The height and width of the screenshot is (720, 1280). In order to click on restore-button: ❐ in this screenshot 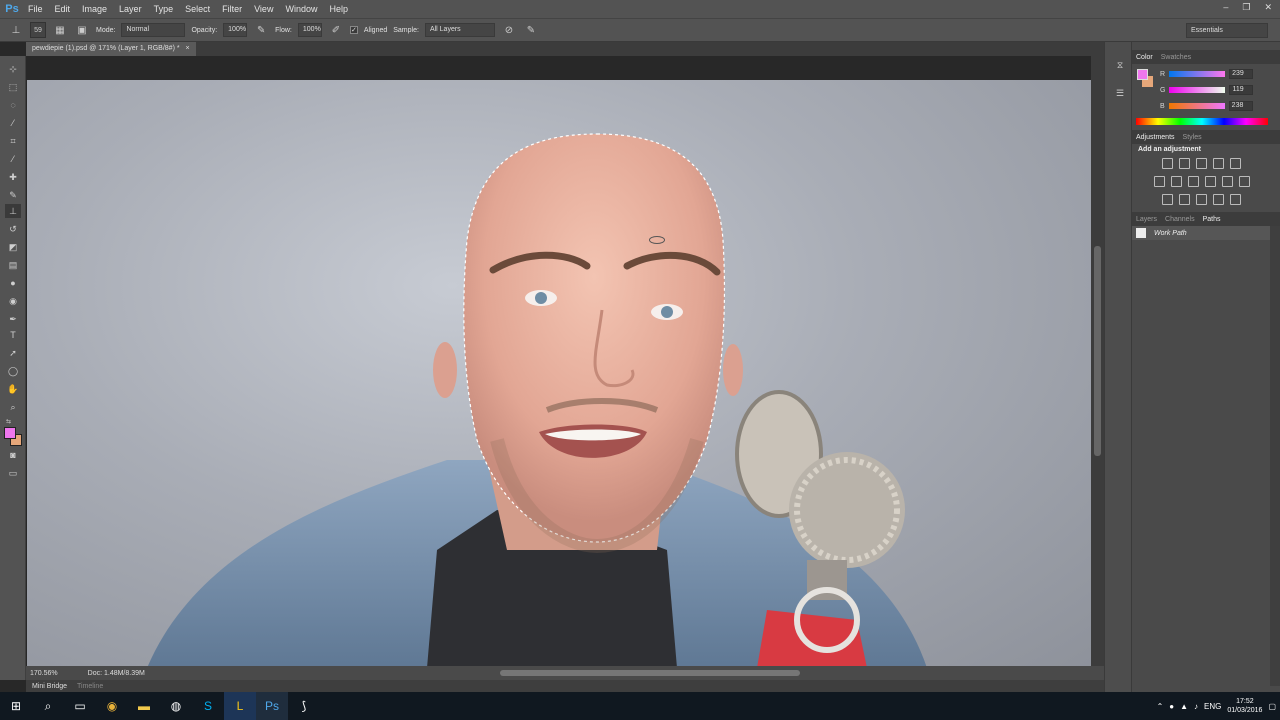, I will do `click(1246, 7)`.